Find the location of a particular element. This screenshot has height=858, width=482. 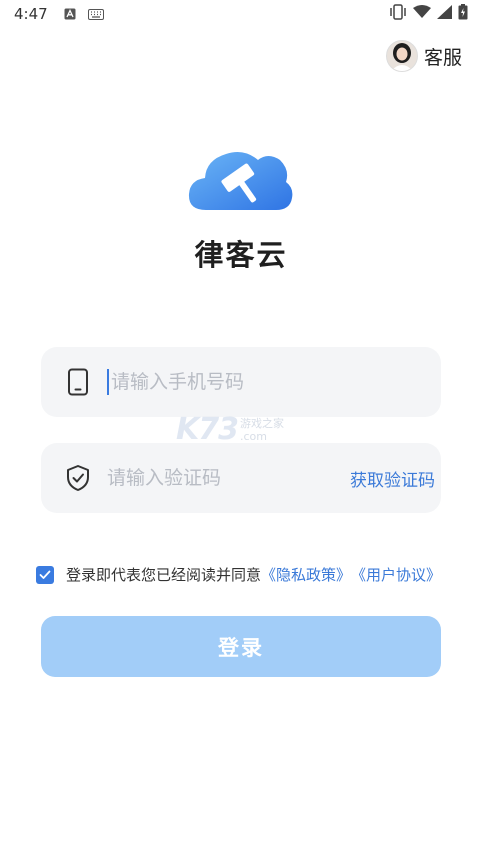

service-avatar is located at coordinates (401, 56).